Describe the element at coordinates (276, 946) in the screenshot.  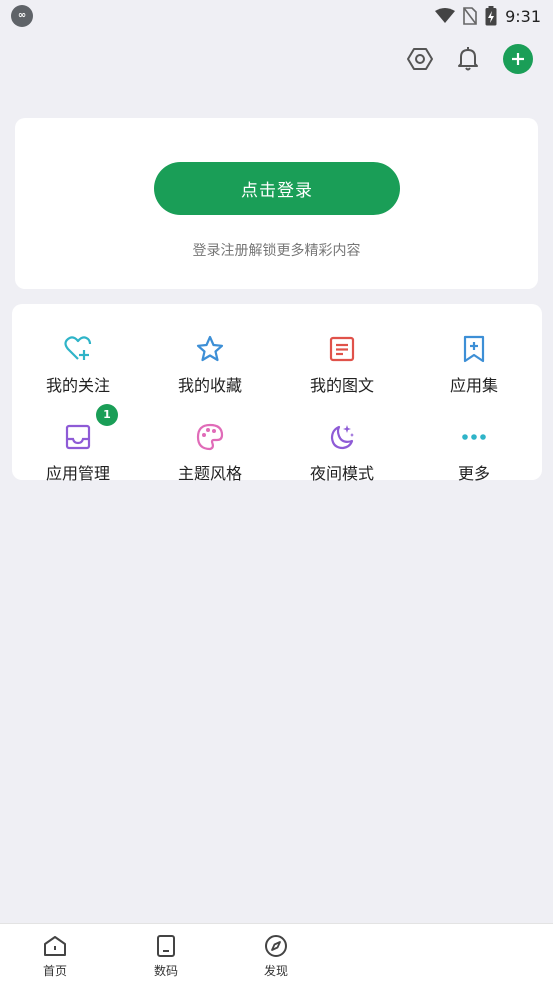
I see `compass-icon` at that location.